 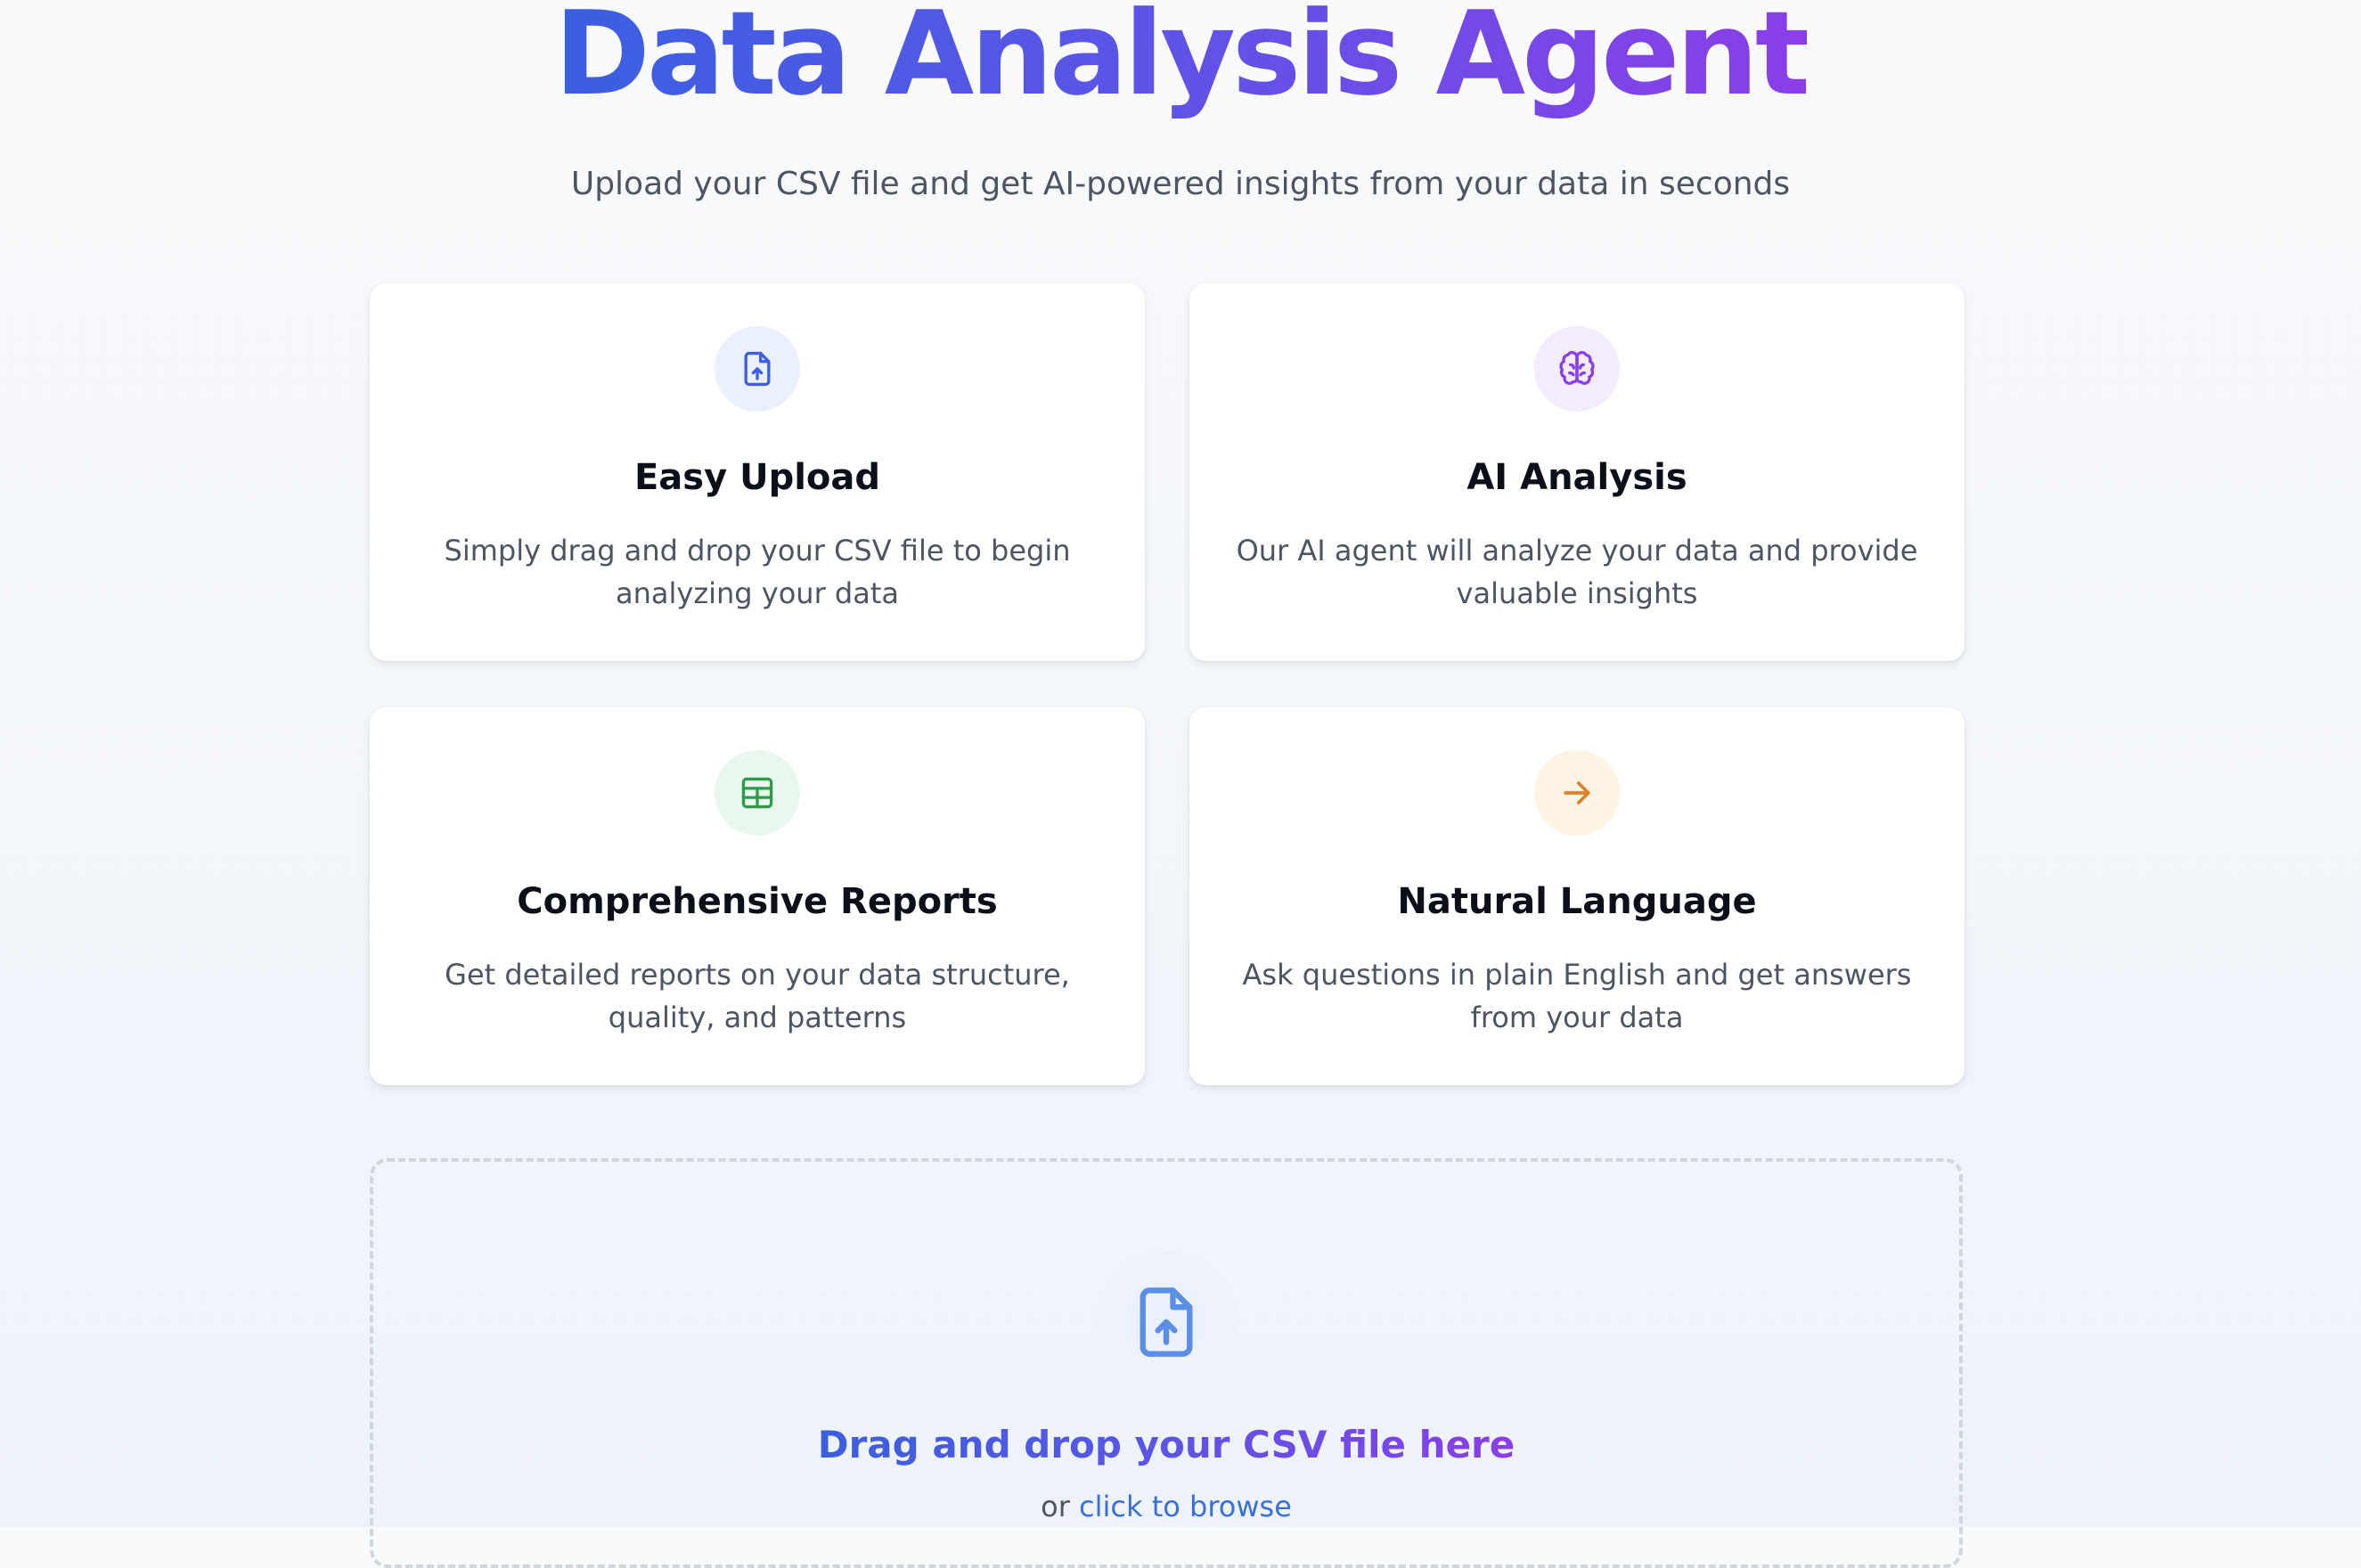 What do you see at coordinates (1577, 369) in the screenshot?
I see `brain-icon` at bounding box center [1577, 369].